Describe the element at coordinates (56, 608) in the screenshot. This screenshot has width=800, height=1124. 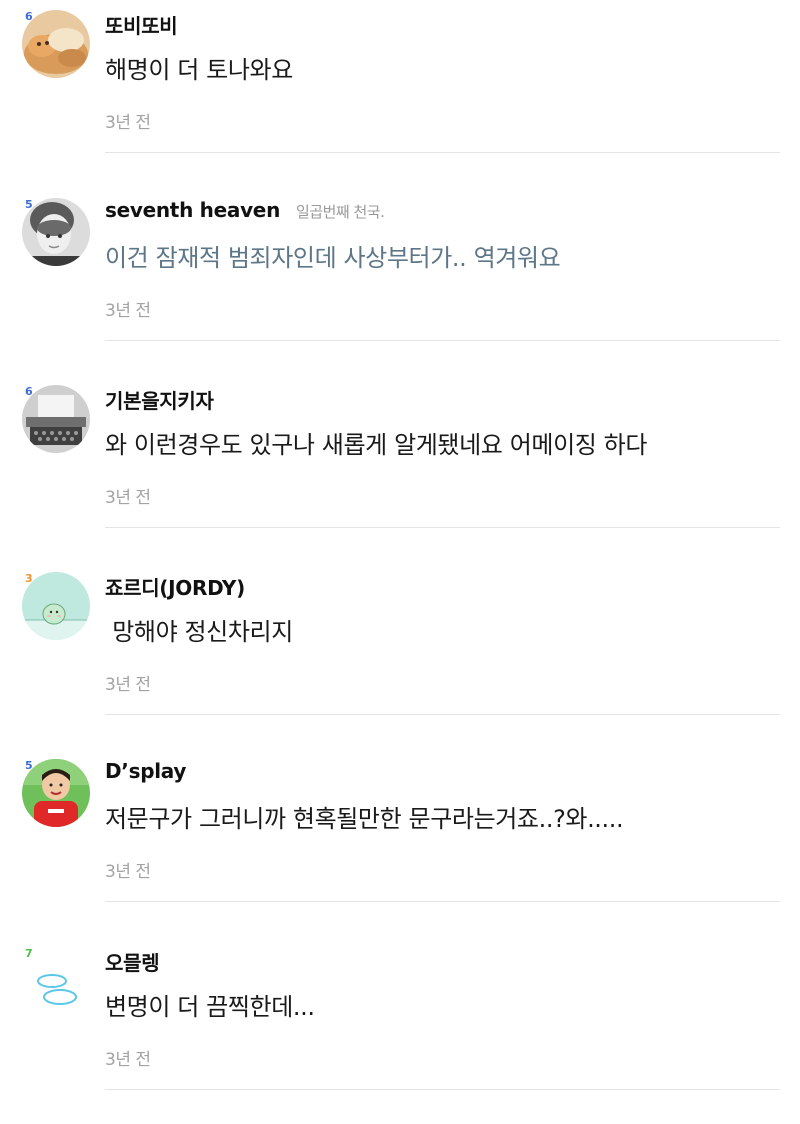
I see `avatar: 3` at that location.